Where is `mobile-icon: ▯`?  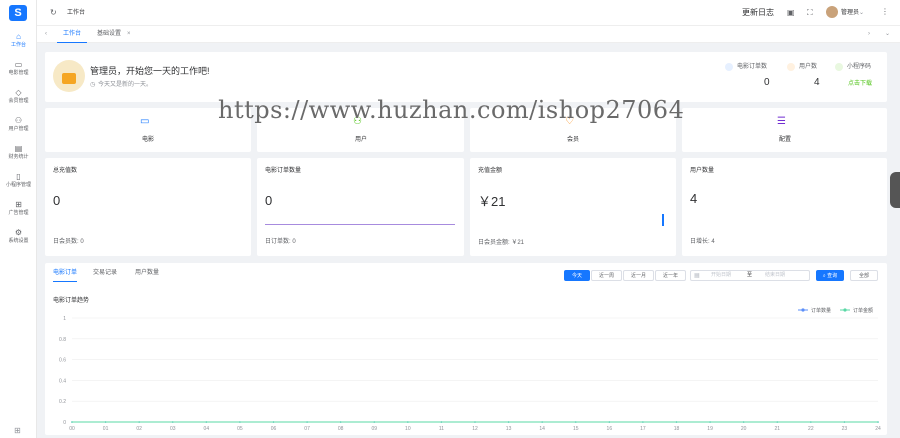
mobile-icon: ▯ is located at coordinates (18, 176).